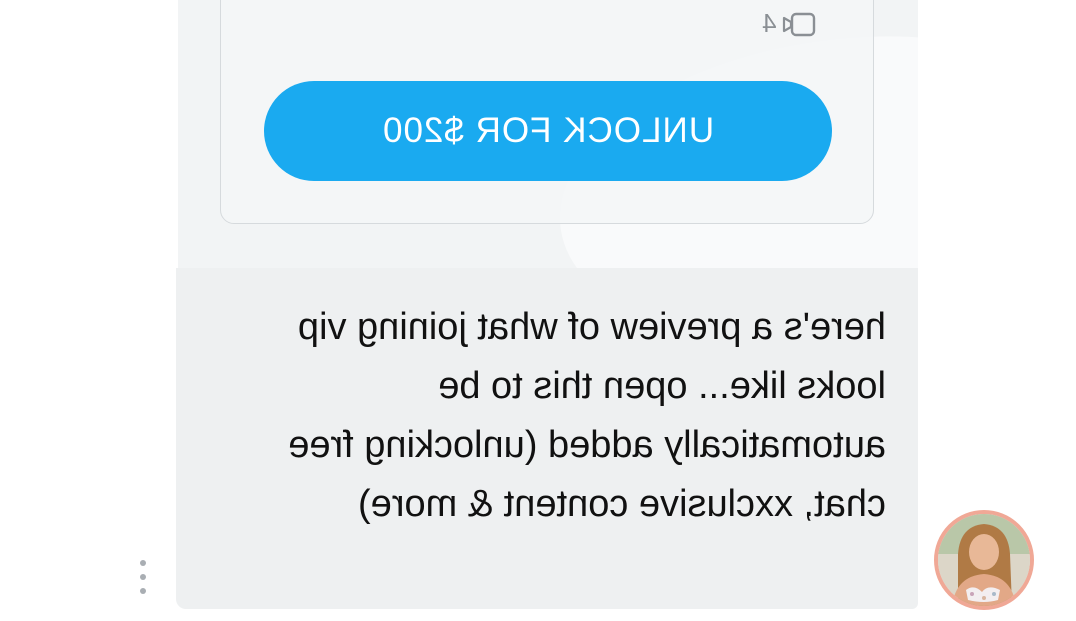 The image size is (1076, 621). Describe the element at coordinates (143, 577) in the screenshot. I see `more-vertical-icon` at that location.